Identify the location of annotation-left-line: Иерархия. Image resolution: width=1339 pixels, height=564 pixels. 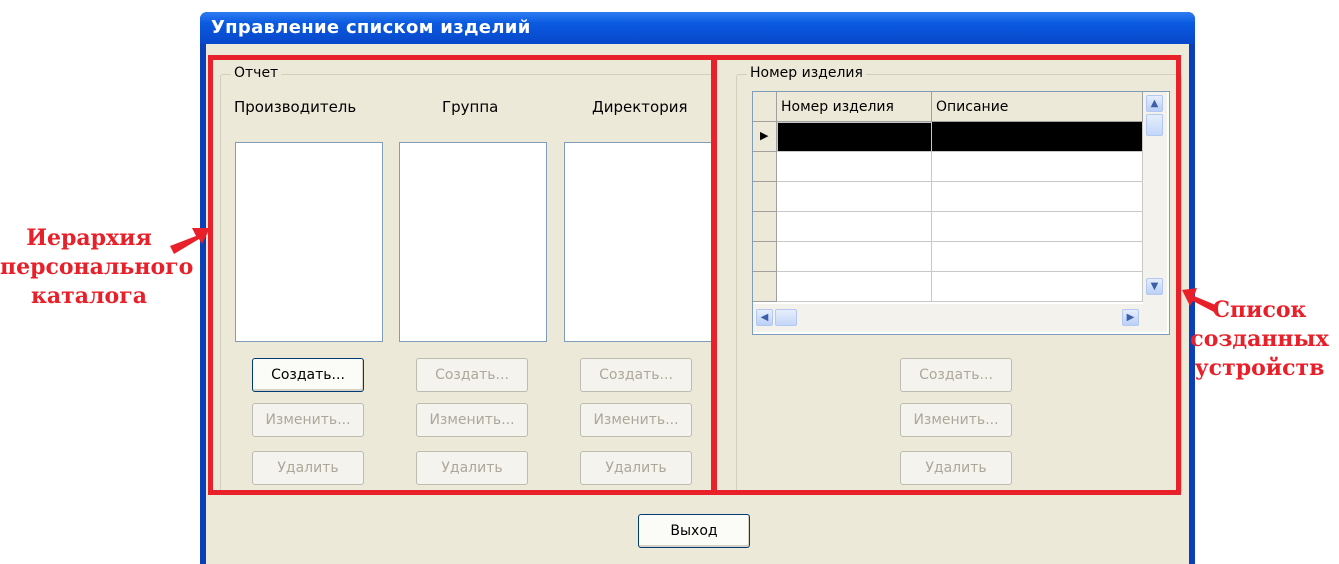
(89, 238).